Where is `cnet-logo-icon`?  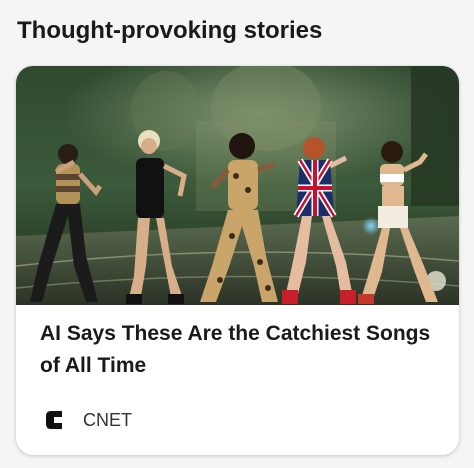 cnet-logo-icon is located at coordinates (54, 420).